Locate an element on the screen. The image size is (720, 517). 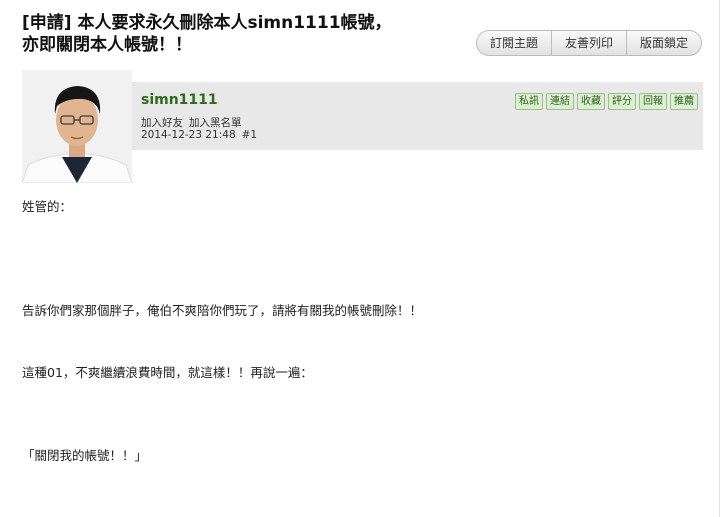
rate-button: 評分 is located at coordinates (622, 101).